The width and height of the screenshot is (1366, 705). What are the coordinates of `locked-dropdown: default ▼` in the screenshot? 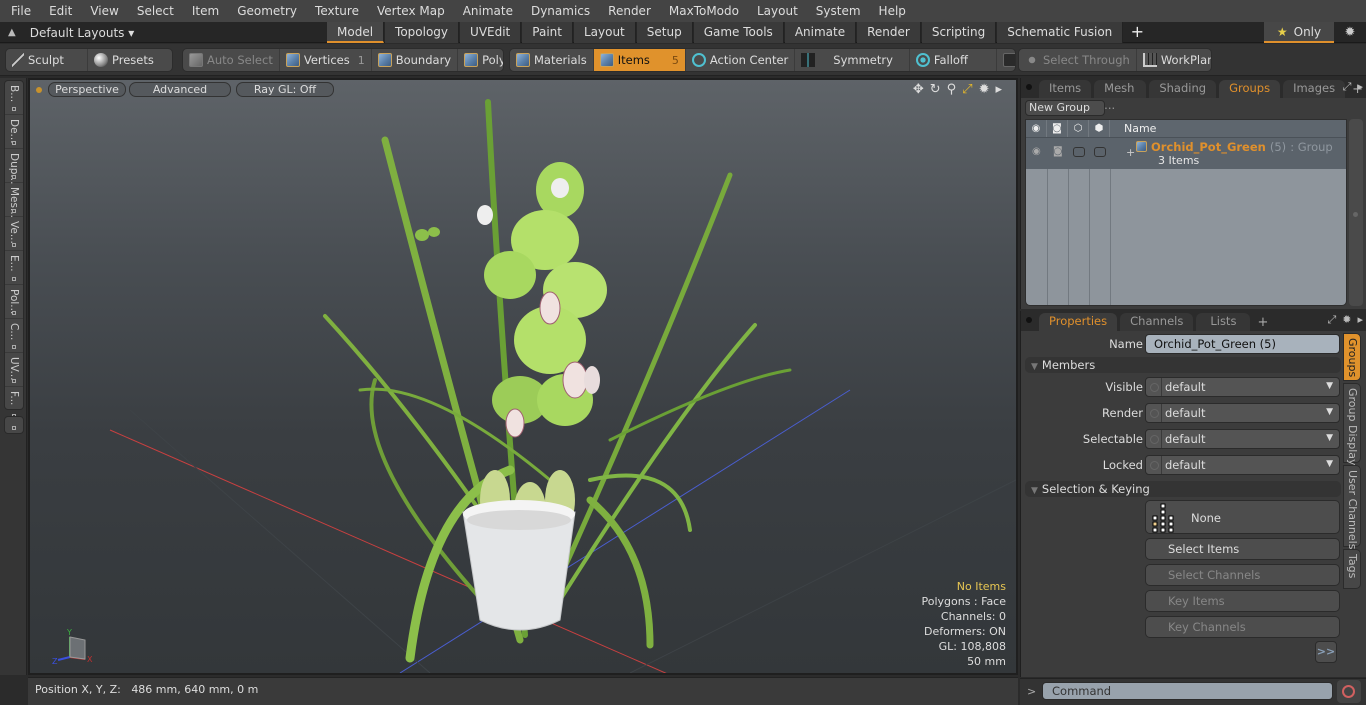 It's located at (1242, 465).